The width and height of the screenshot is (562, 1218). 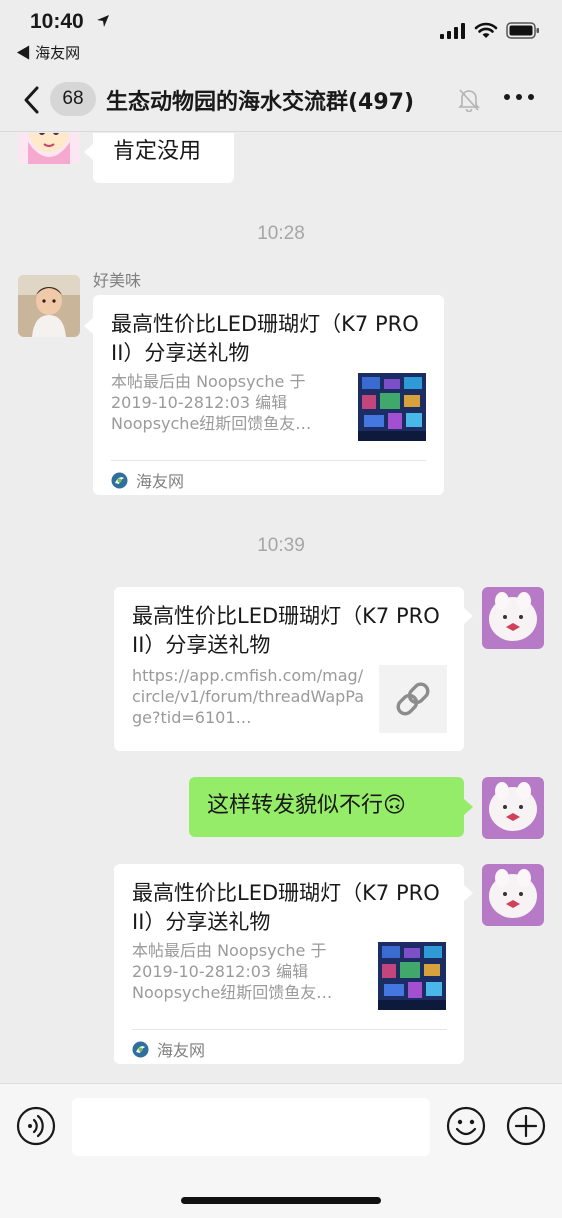 What do you see at coordinates (73, 99) in the screenshot?
I see `unread-count-badge: 68` at bounding box center [73, 99].